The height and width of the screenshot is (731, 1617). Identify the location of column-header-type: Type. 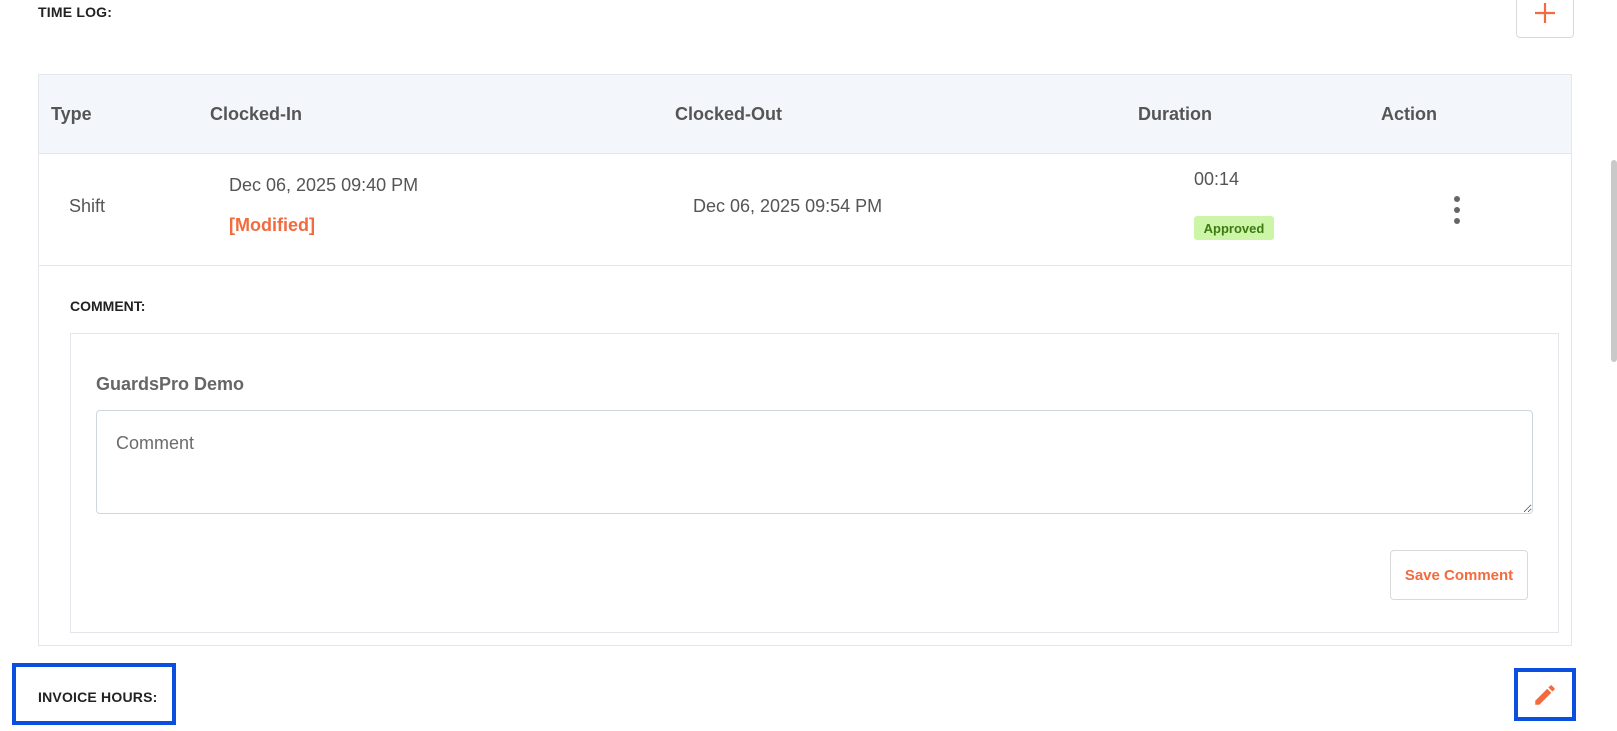
(71, 114).